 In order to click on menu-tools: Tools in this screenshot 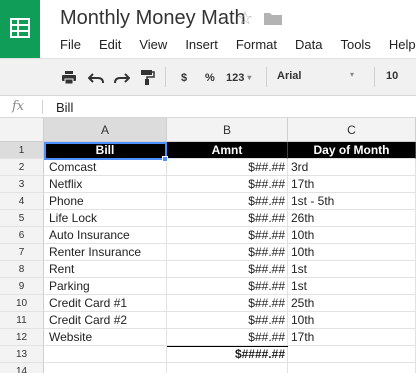, I will do `click(355, 46)`.